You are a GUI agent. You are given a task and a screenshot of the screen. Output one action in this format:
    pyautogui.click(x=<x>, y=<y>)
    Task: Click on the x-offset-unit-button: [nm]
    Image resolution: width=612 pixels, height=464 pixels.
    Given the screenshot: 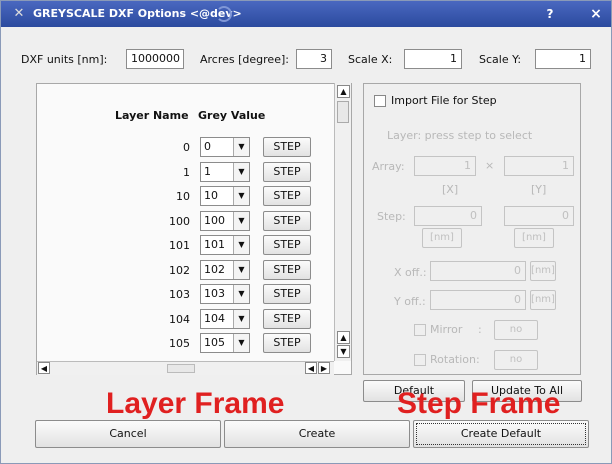 What is the action you would take?
    pyautogui.click(x=543, y=271)
    